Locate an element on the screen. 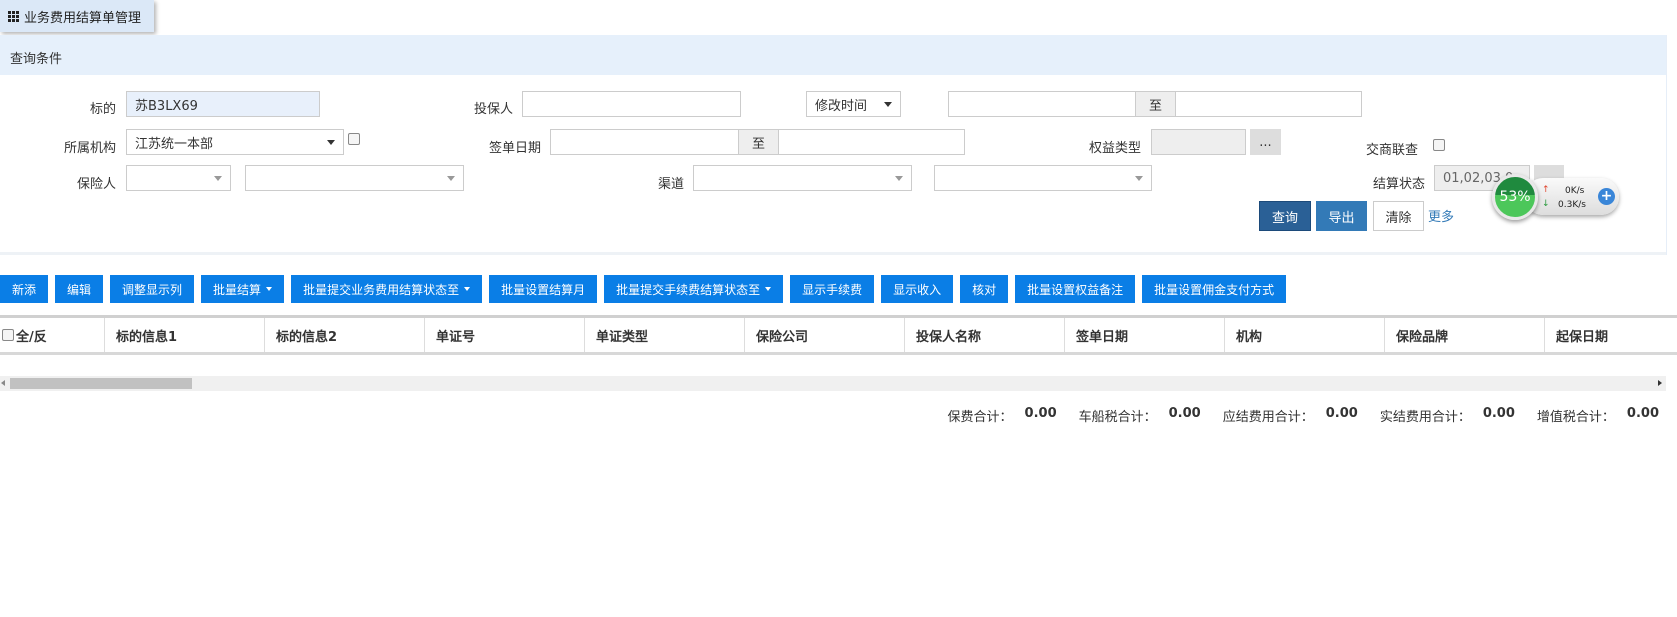 This screenshot has height=617, width=1677. column-header-label: 标的信息2 is located at coordinates (307, 337).